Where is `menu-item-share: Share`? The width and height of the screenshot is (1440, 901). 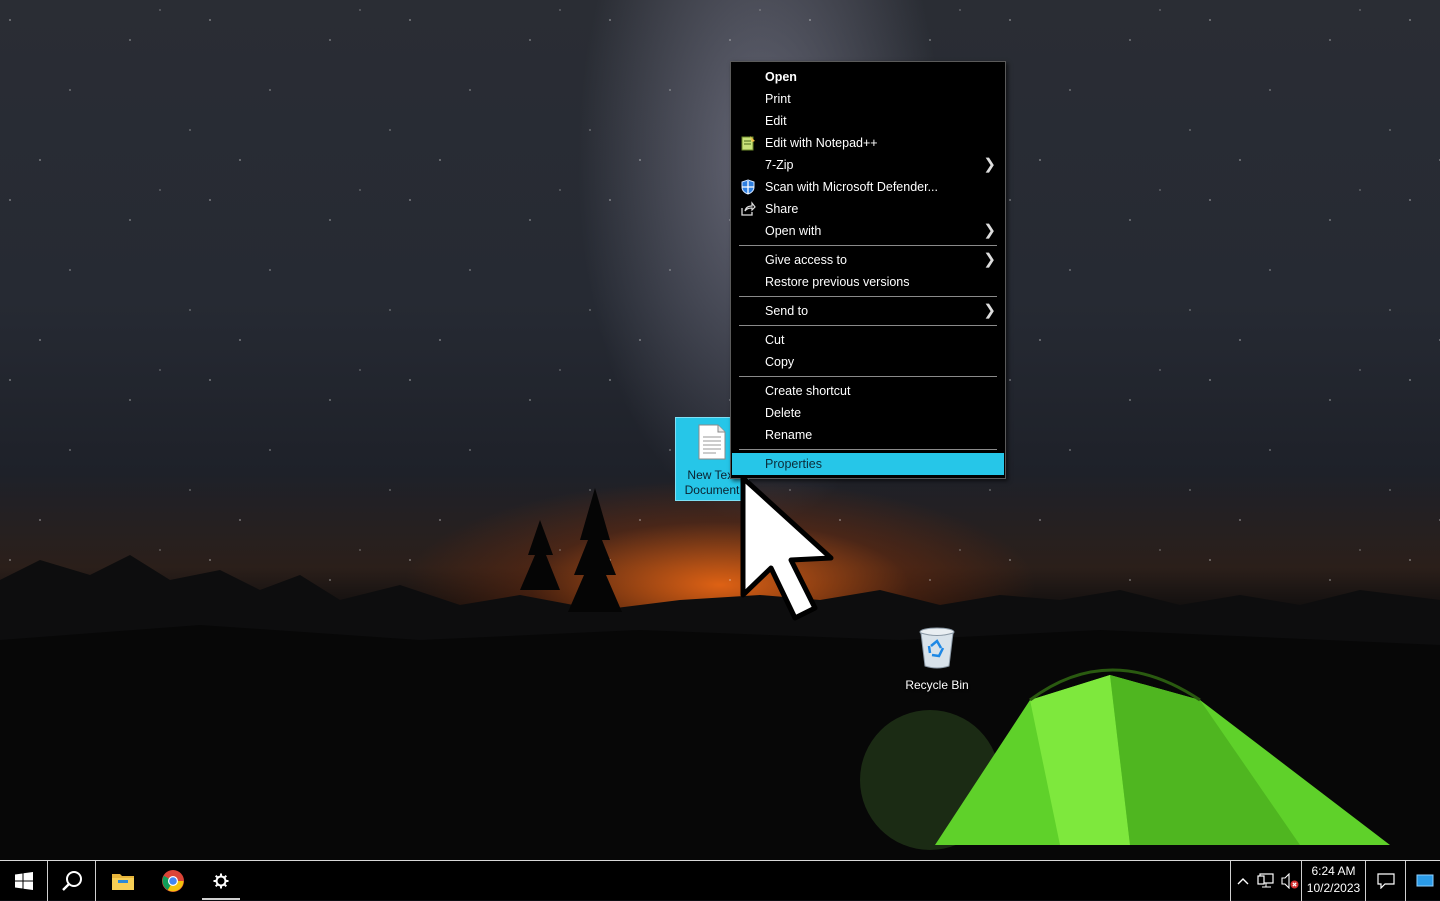
menu-item-share: Share is located at coordinates (868, 209).